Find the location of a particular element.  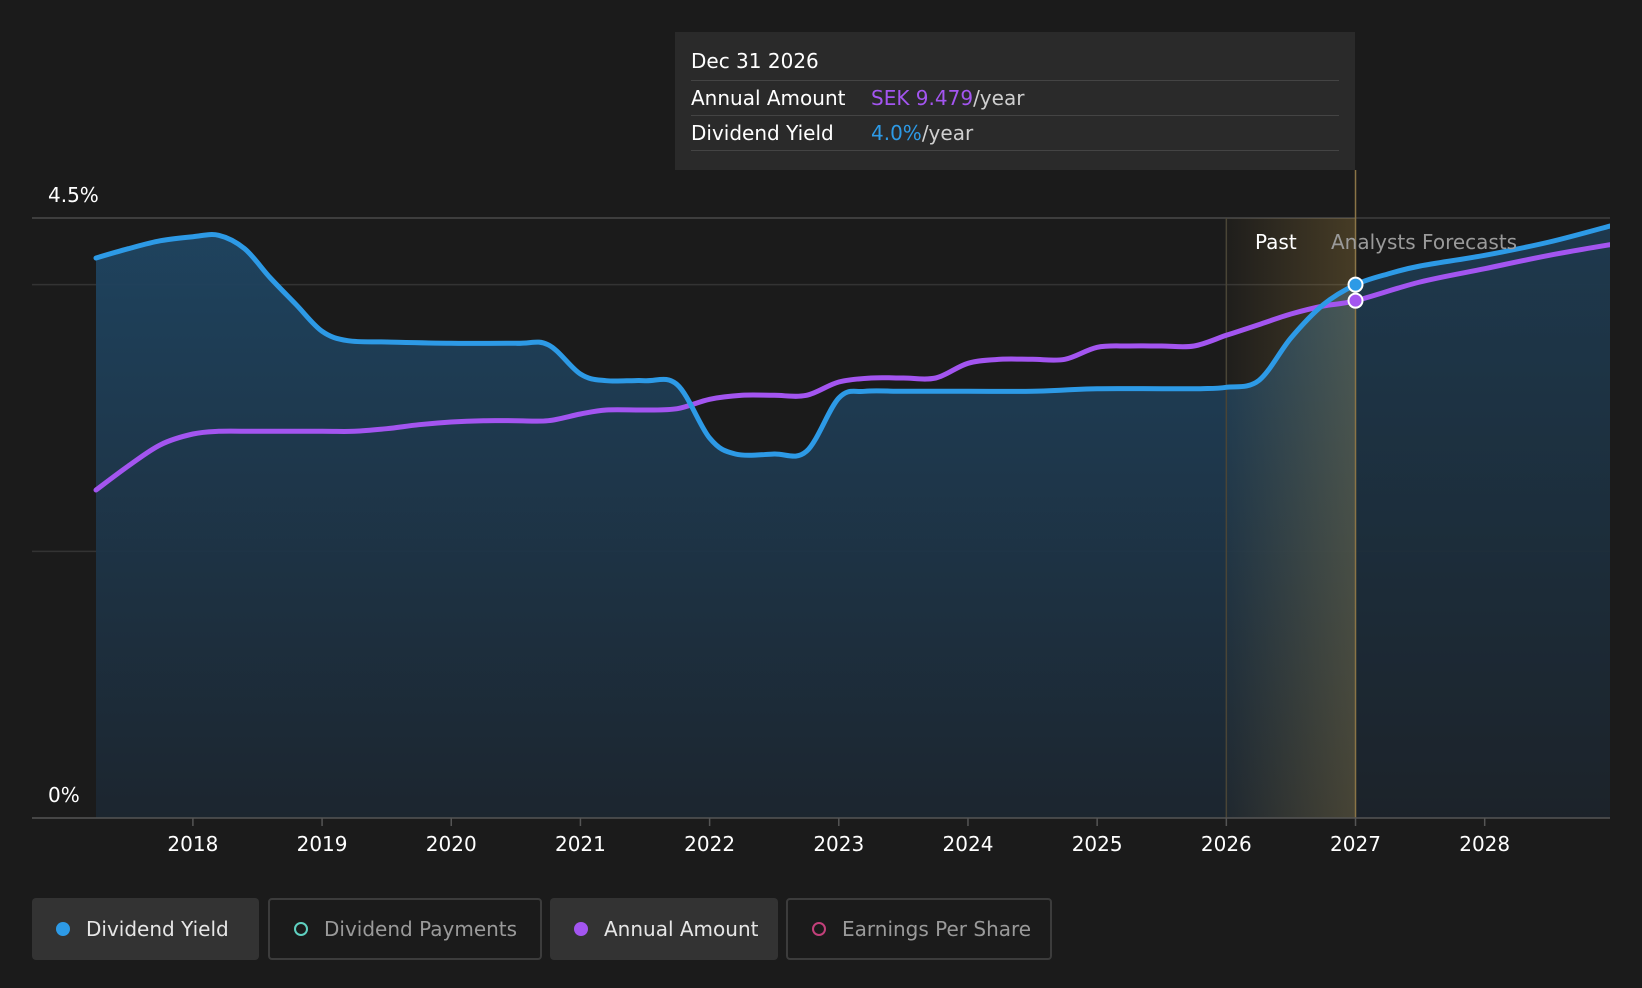

x-tick-label: 2026 is located at coordinates (1226, 844).